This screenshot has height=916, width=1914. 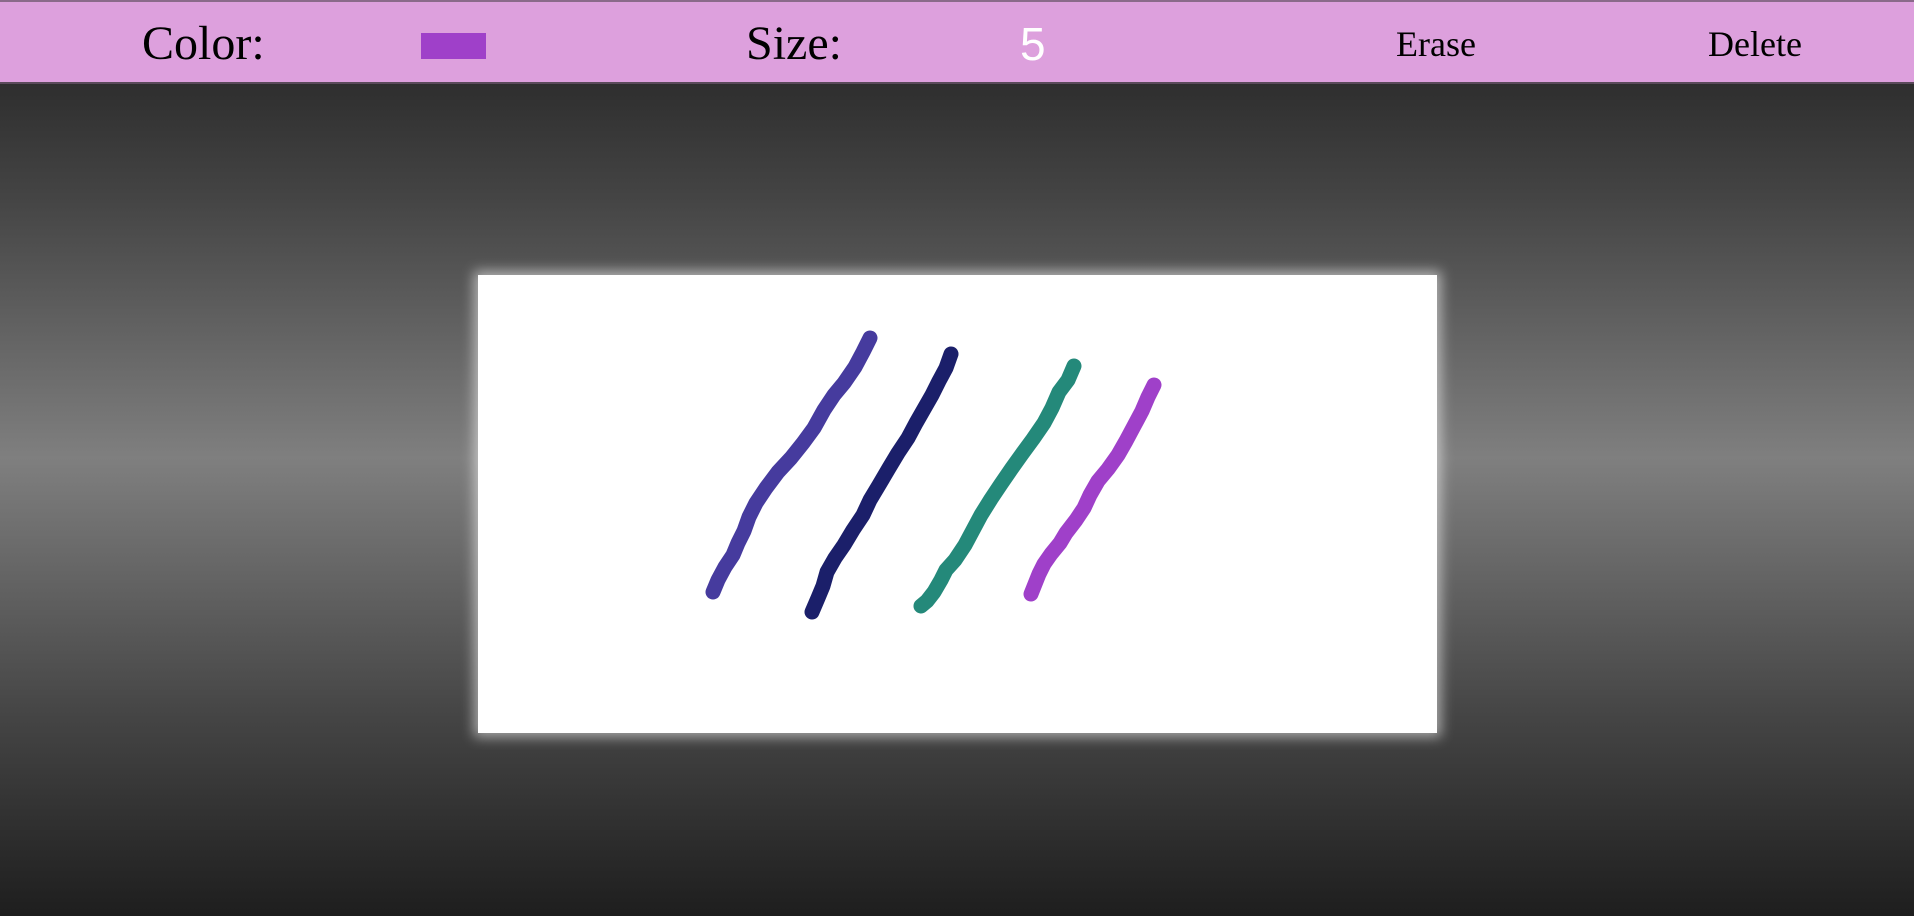 I want to click on delete-button: Delete, so click(x=1755, y=44).